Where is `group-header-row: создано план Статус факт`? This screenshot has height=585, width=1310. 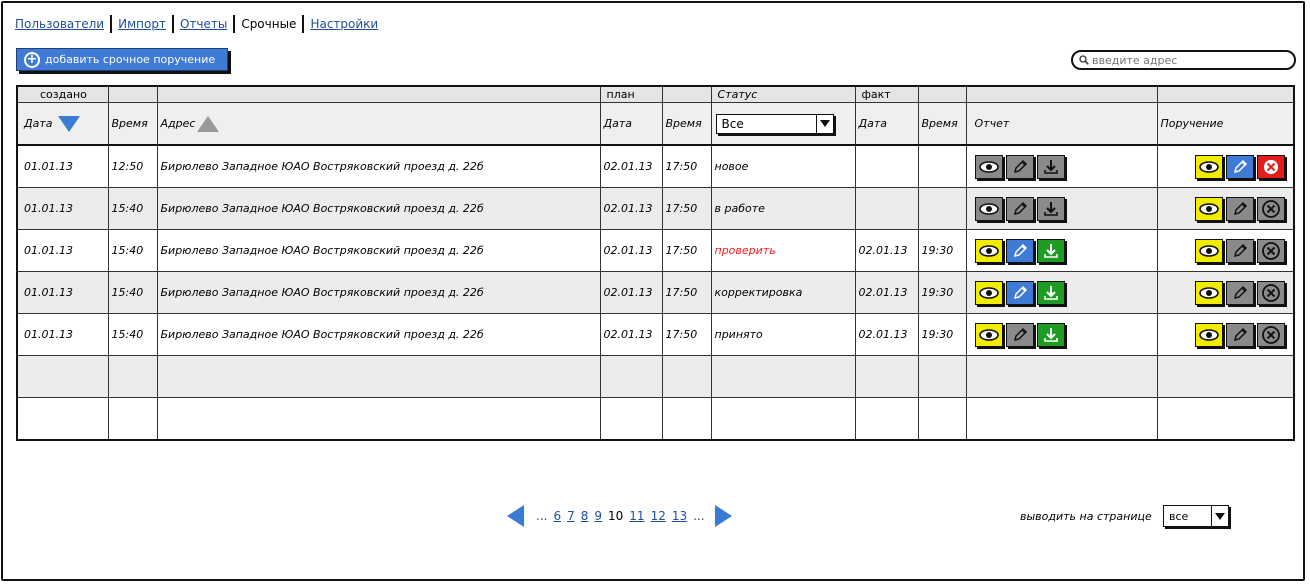
group-header-row: создано план Статус факт is located at coordinates (655, 94).